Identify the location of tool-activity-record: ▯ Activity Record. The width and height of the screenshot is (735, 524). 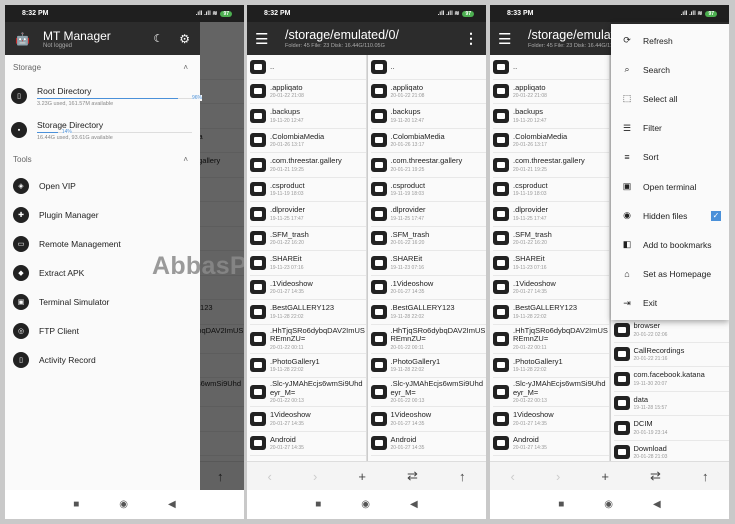
(102, 359).